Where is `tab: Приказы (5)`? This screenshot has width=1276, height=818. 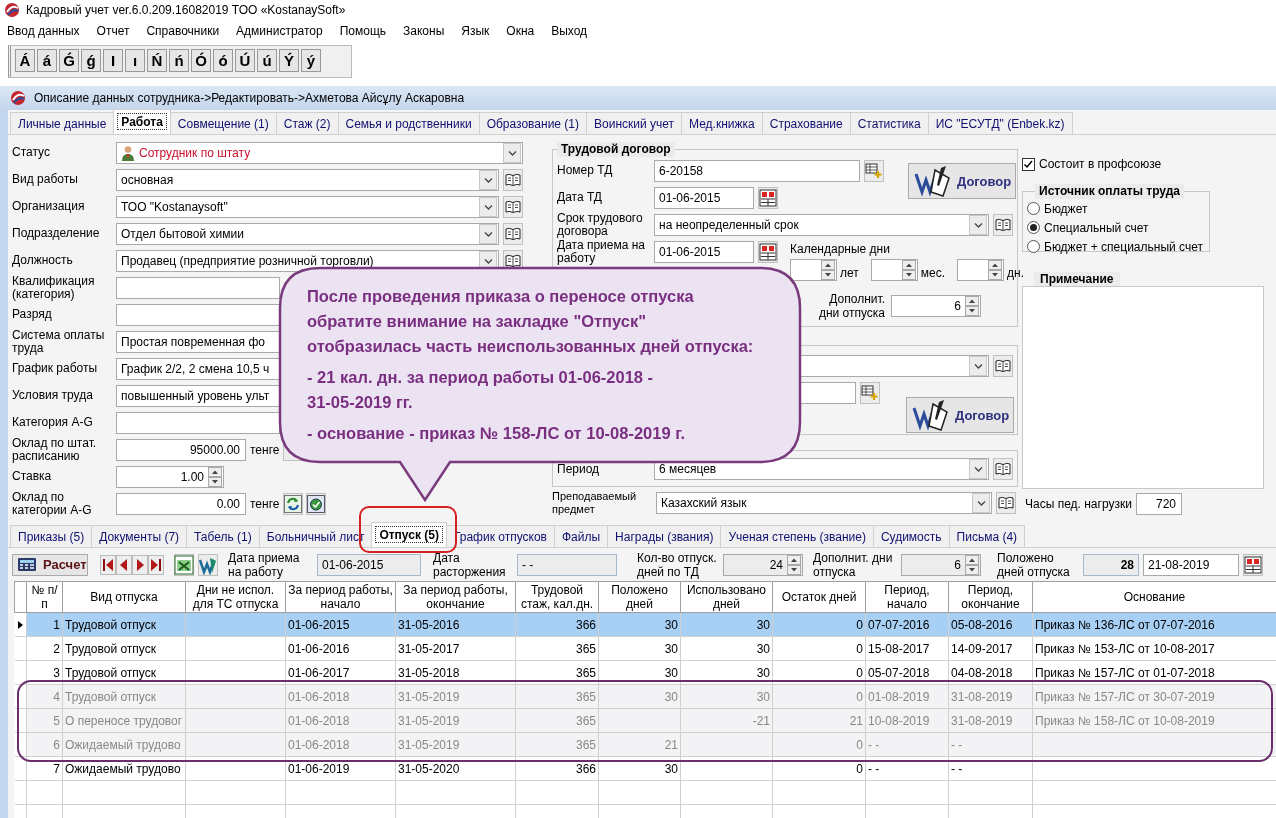 tab: Приказы (5) is located at coordinates (51, 536).